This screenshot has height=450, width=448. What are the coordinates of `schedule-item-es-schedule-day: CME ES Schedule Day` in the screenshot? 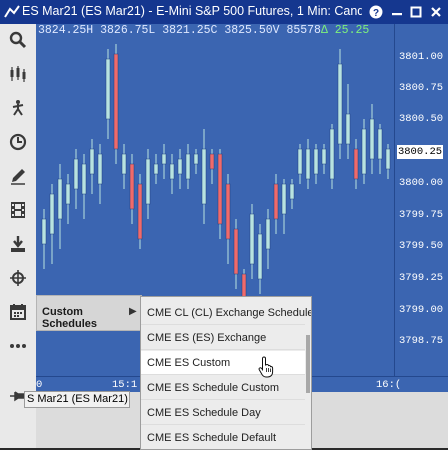 It's located at (223, 413).